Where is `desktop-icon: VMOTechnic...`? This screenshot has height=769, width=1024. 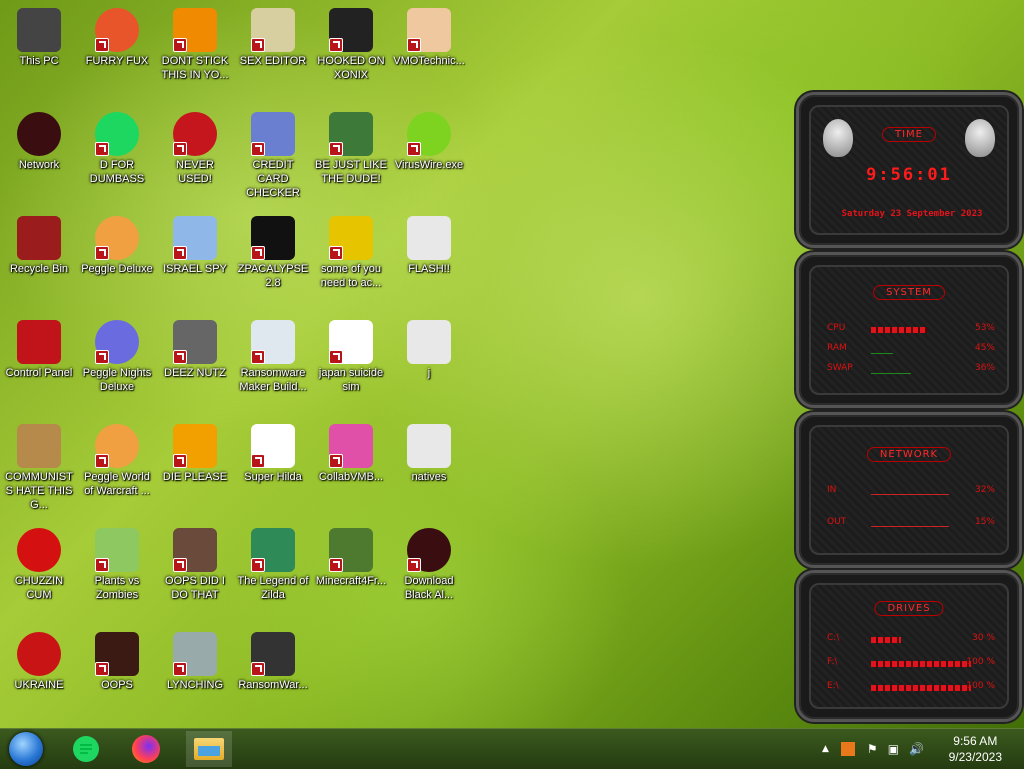
desktop-icon: VMOTechnic... is located at coordinates (429, 34).